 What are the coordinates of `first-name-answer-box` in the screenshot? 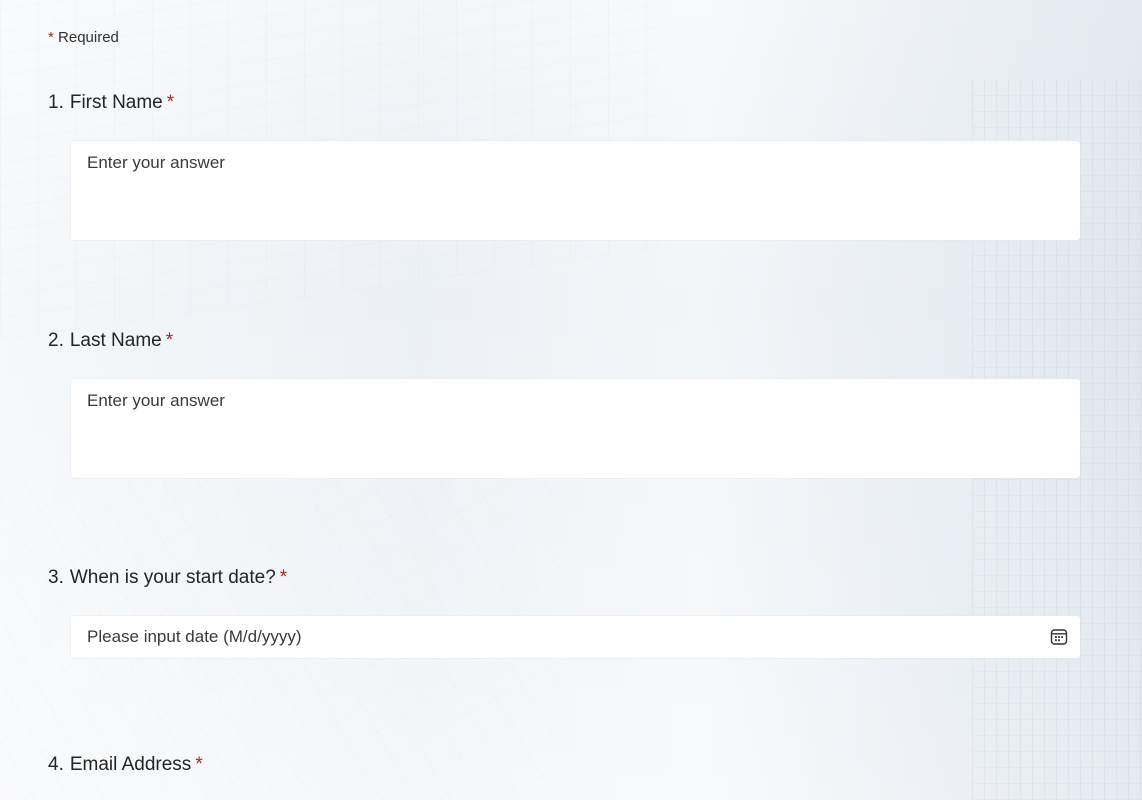 It's located at (575, 190).